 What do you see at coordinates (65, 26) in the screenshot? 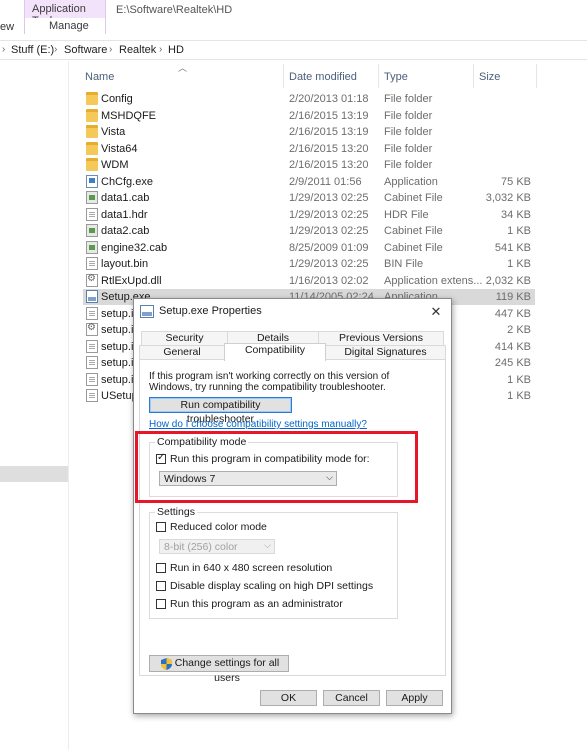
I see `ribbon-tab-manage: Manage` at bounding box center [65, 26].